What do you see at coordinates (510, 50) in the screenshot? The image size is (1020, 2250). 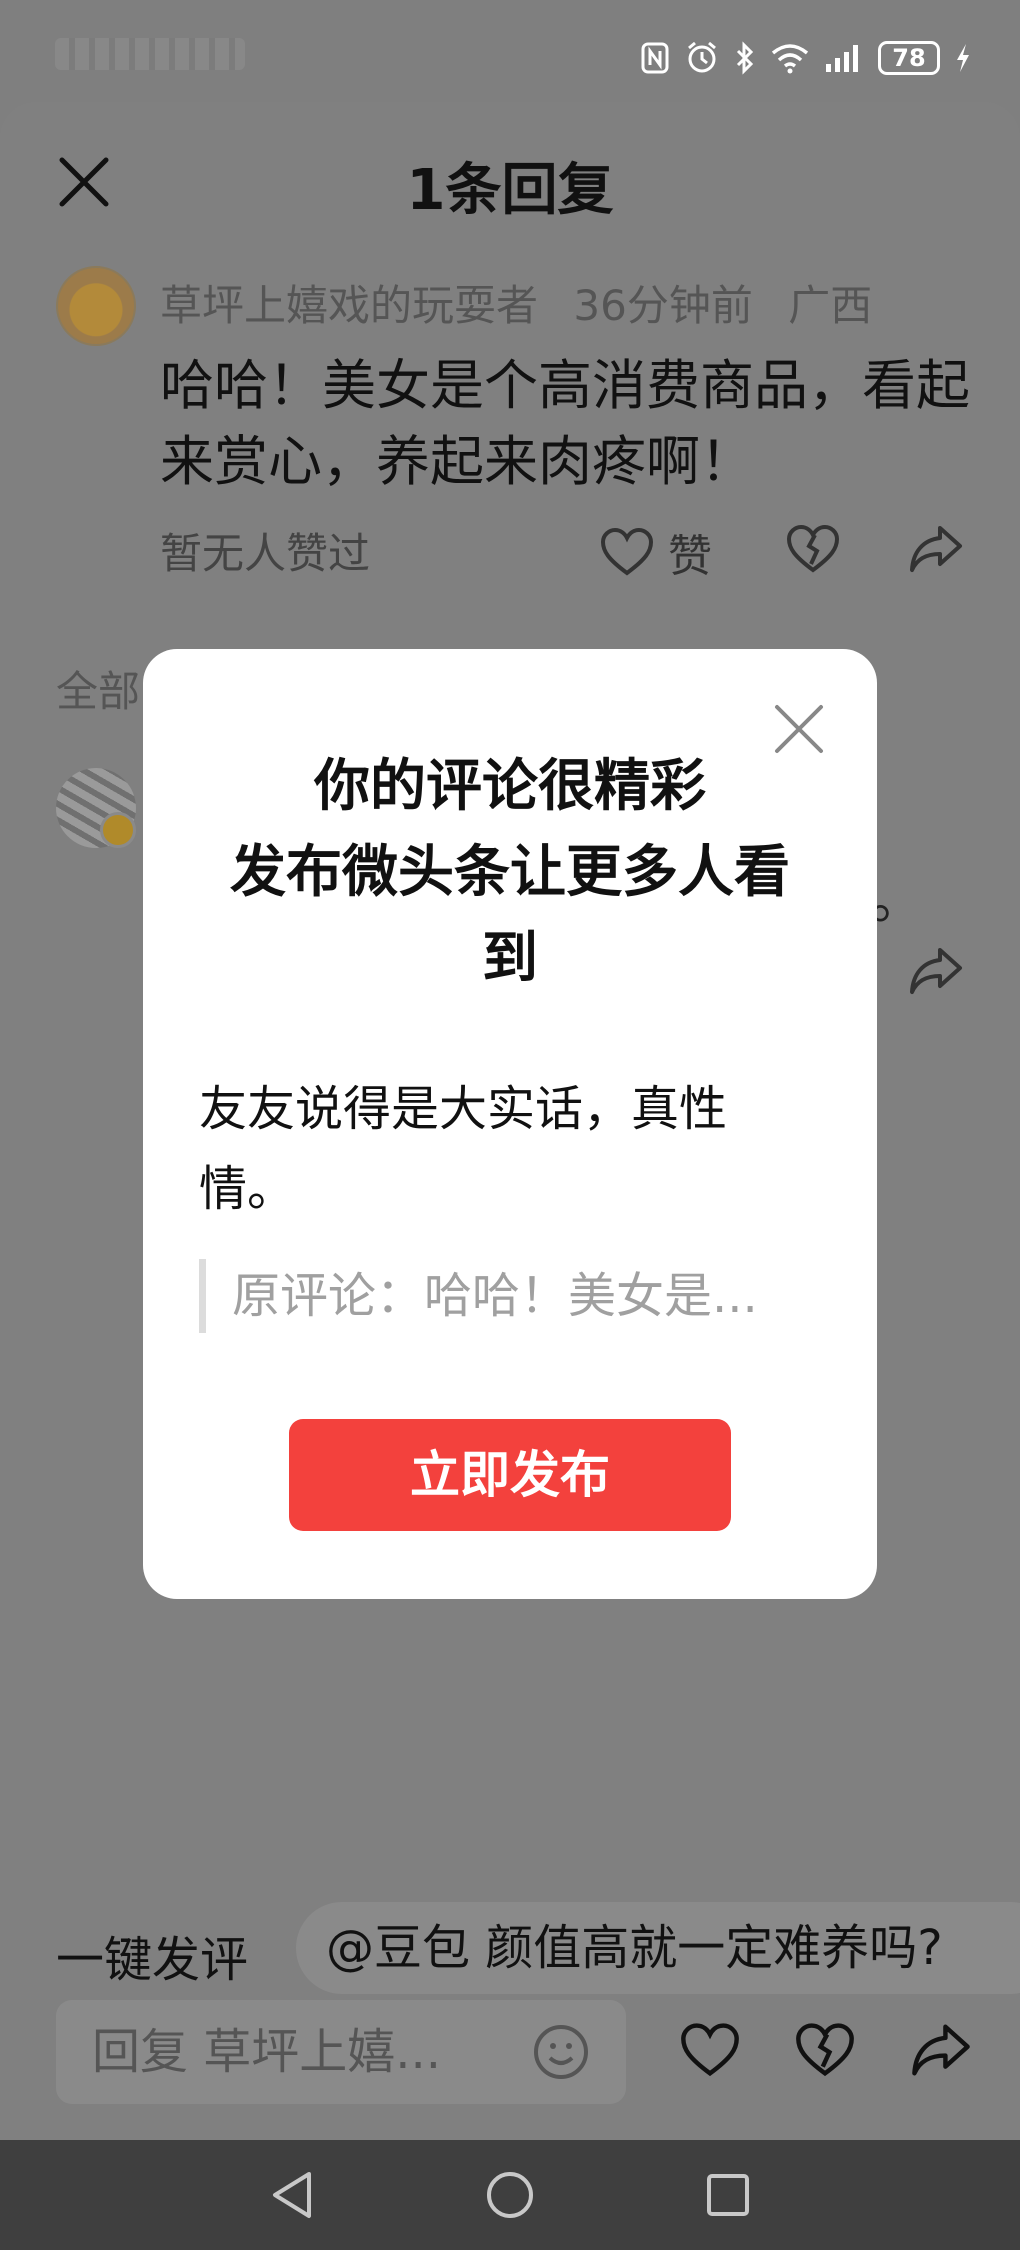 I see `status-bar: 78` at bounding box center [510, 50].